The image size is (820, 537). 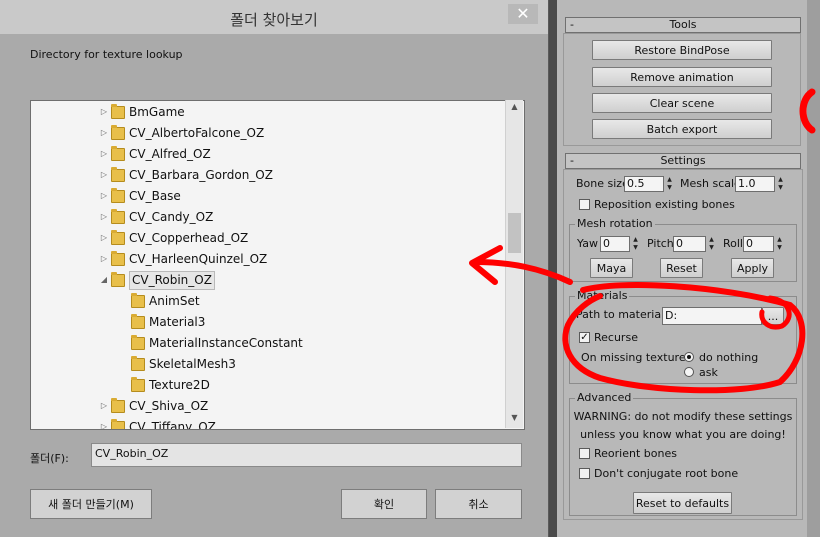 I want to click on dialog-description: Directory for texture lookup, so click(x=106, y=54).